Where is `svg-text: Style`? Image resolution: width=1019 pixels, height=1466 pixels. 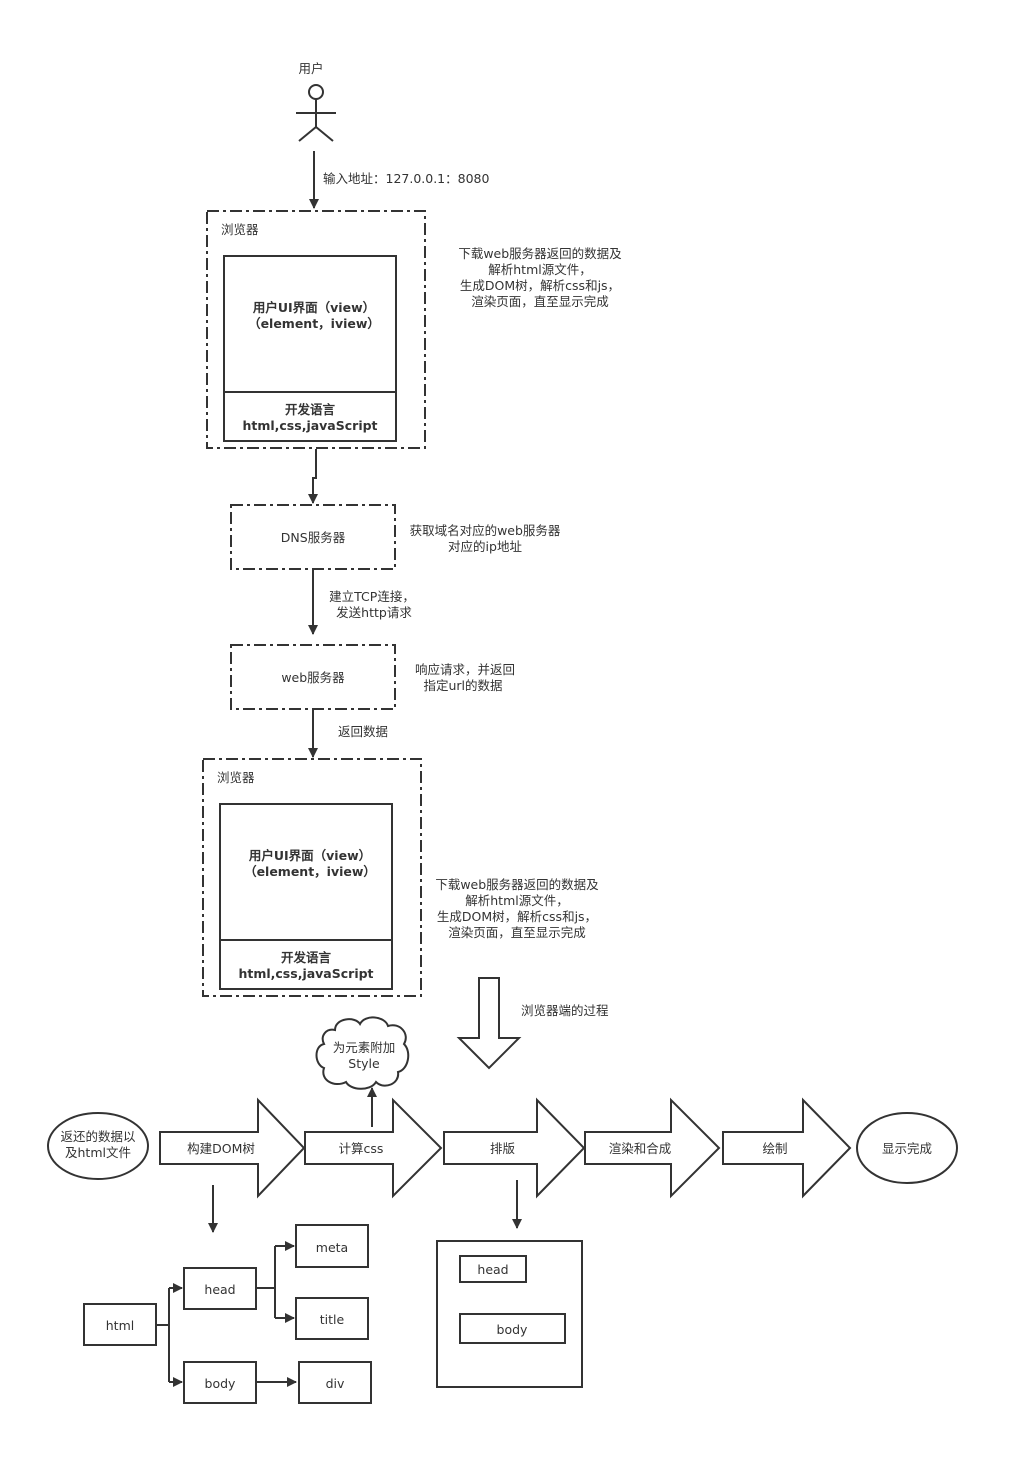
svg-text: Style is located at coordinates (364, 1063).